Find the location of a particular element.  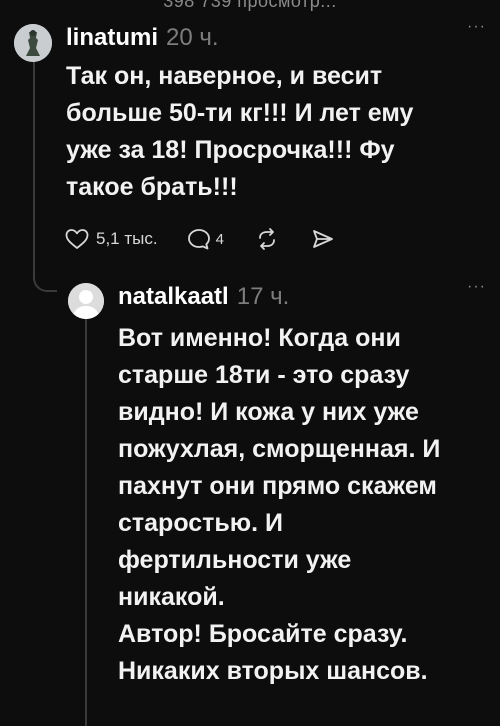

comment-actions: 5,1 тыс. 4 is located at coordinates (200, 239).